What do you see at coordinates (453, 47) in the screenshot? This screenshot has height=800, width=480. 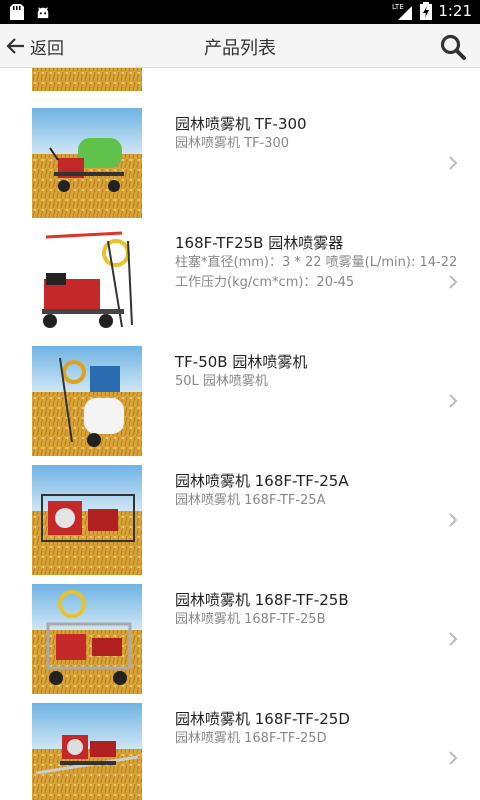 I see `search-icon` at bounding box center [453, 47].